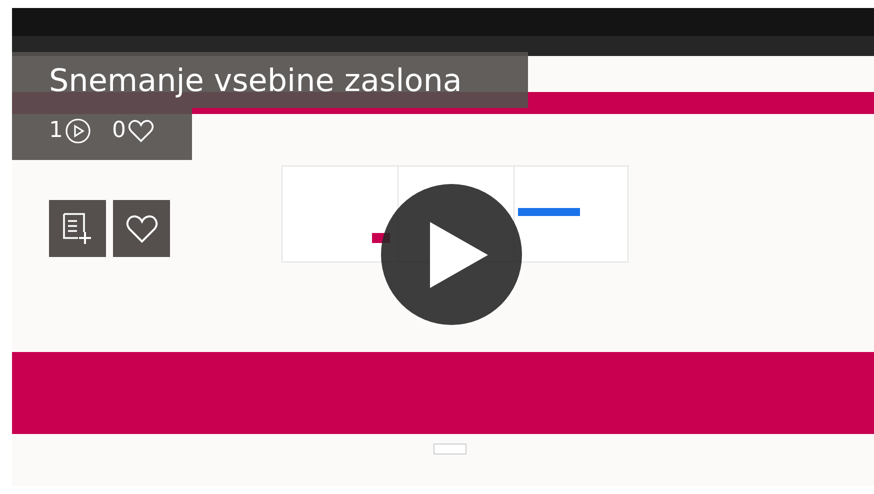  Describe the element at coordinates (459, 255) in the screenshot. I see `play-icon` at that location.